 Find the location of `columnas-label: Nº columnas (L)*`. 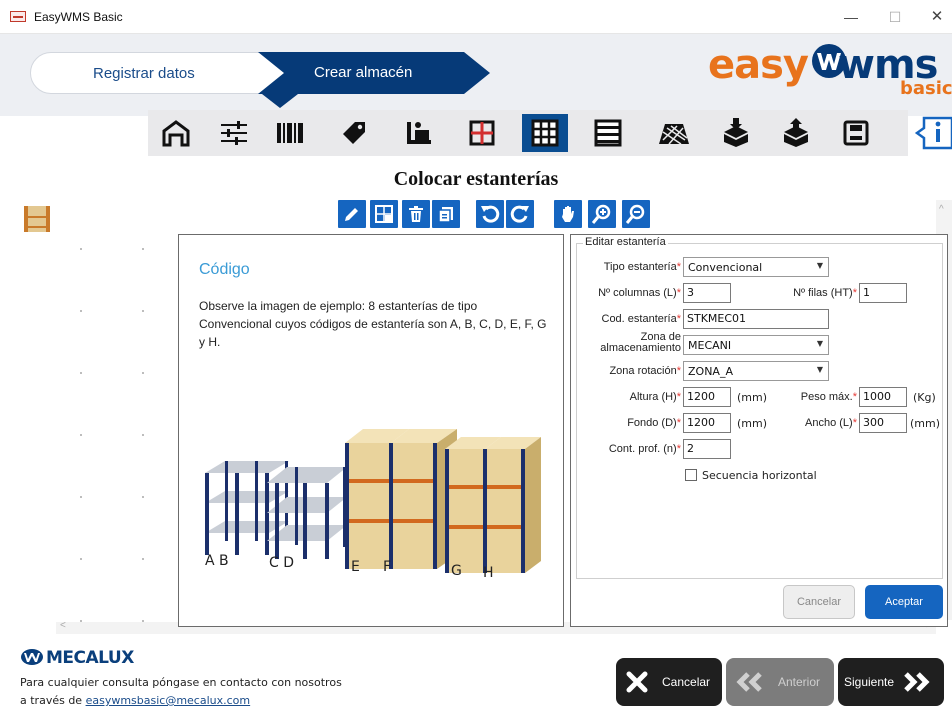

columnas-label: Nº columnas (L)* is located at coordinates (639, 293).